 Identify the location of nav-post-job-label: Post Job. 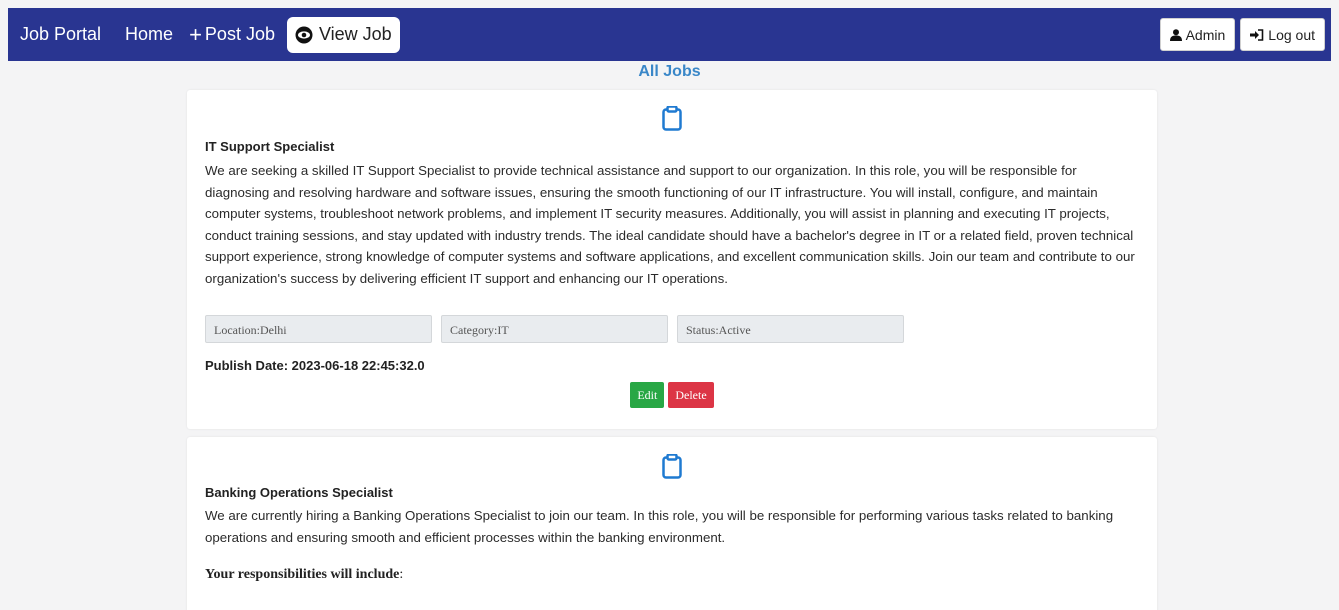
(239, 34).